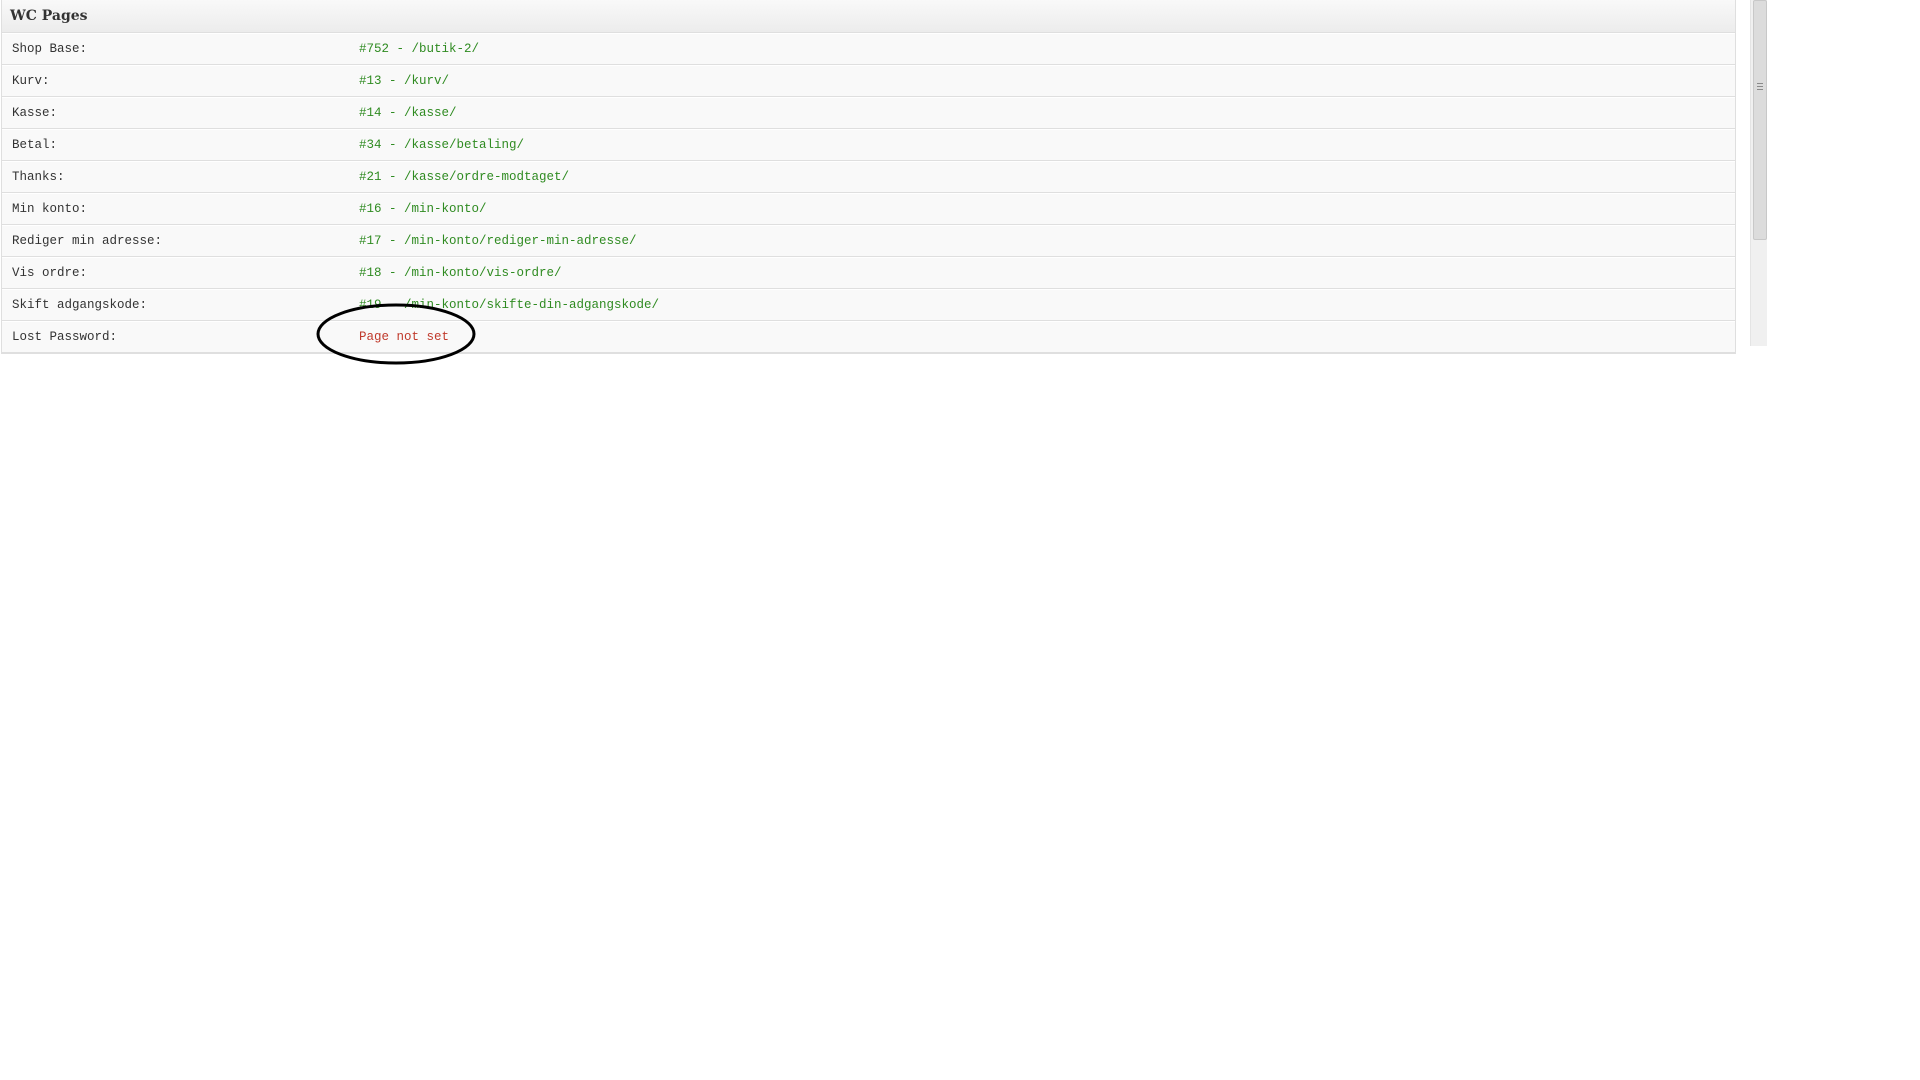  I want to click on table-row: Betal: #34 - /kasse/betaling/, so click(868, 145).